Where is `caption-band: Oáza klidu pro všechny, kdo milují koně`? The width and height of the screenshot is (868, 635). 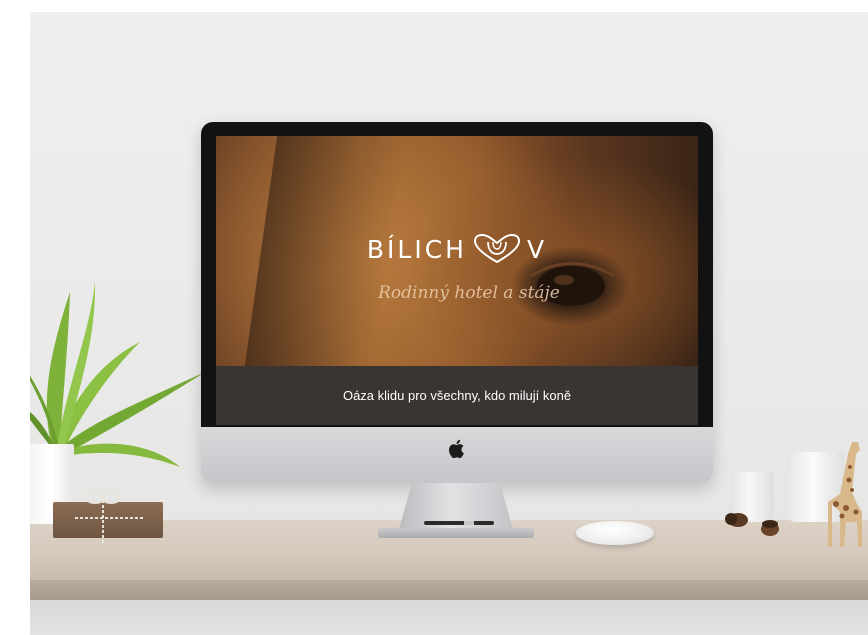 caption-band: Oáza klidu pro všechny, kdo milují koně is located at coordinates (457, 395).